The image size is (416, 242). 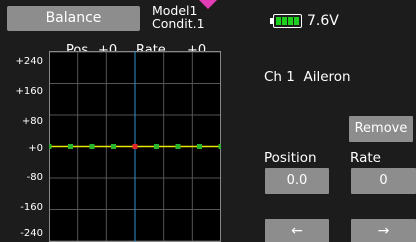 I want to click on y-tick-label: +240, so click(x=29, y=61).